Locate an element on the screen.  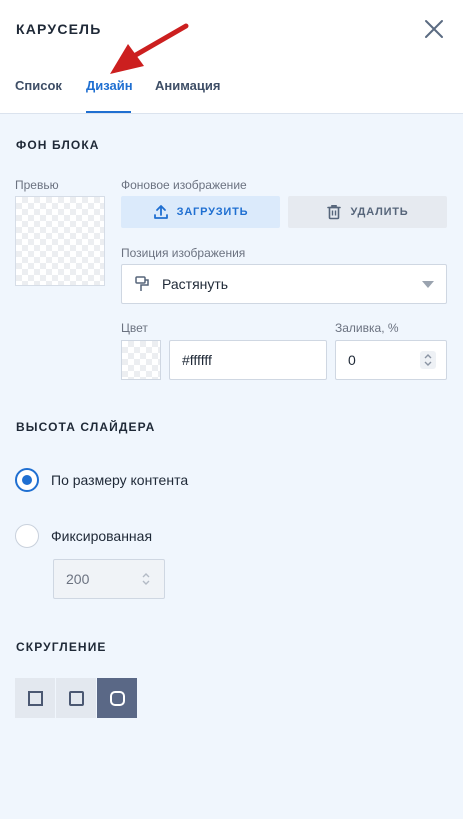
section-title-rounding: СКРУГЛЕНИЕ is located at coordinates (61, 647).